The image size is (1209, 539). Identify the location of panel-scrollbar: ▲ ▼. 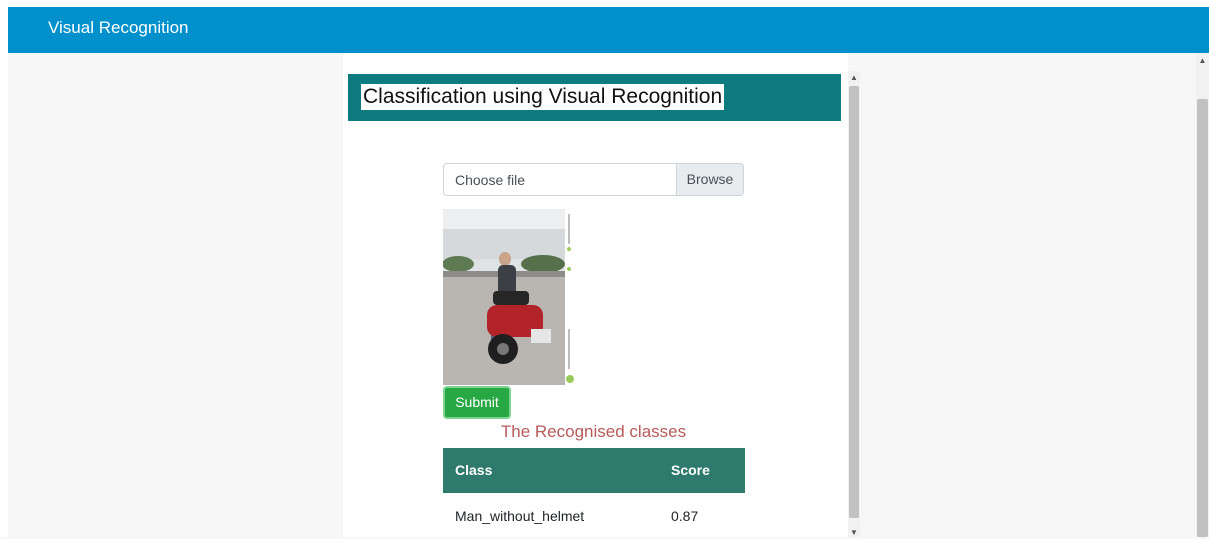
(854, 304).